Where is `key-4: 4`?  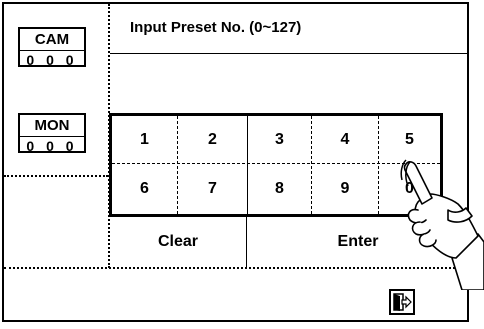 key-4: 4 is located at coordinates (345, 139).